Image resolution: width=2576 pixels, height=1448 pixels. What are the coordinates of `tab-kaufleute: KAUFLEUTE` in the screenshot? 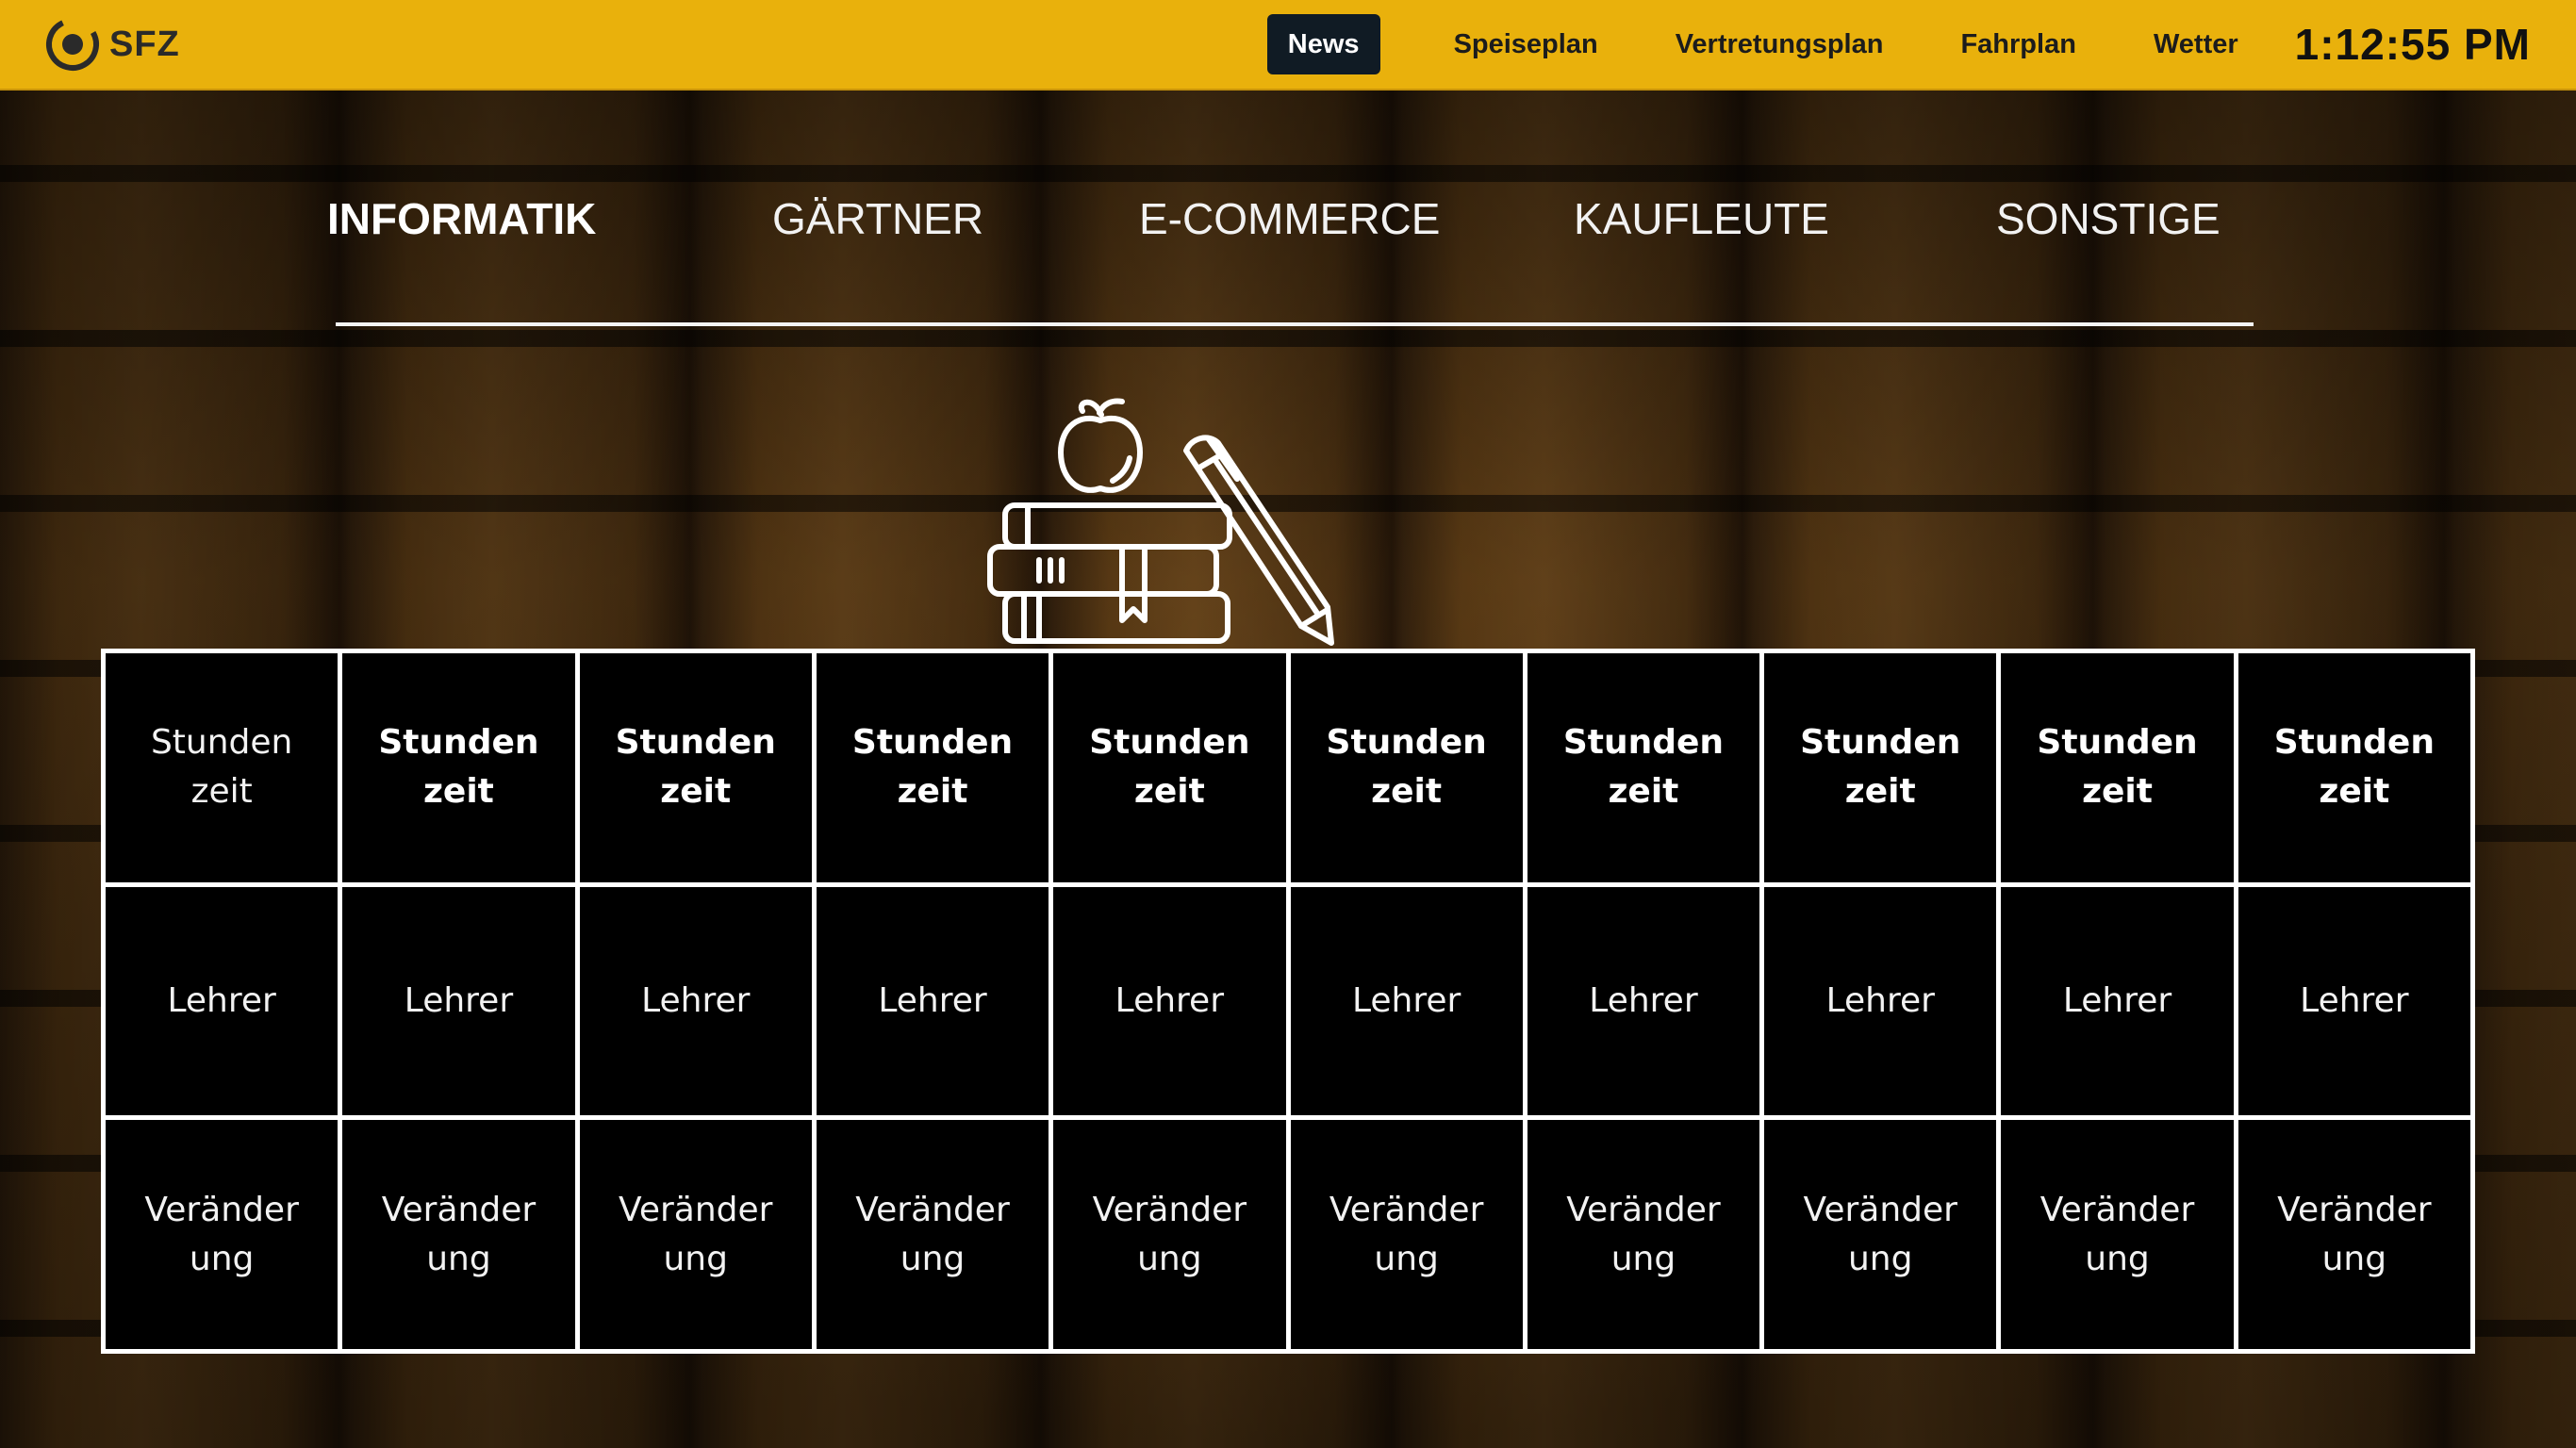 It's located at (1701, 218).